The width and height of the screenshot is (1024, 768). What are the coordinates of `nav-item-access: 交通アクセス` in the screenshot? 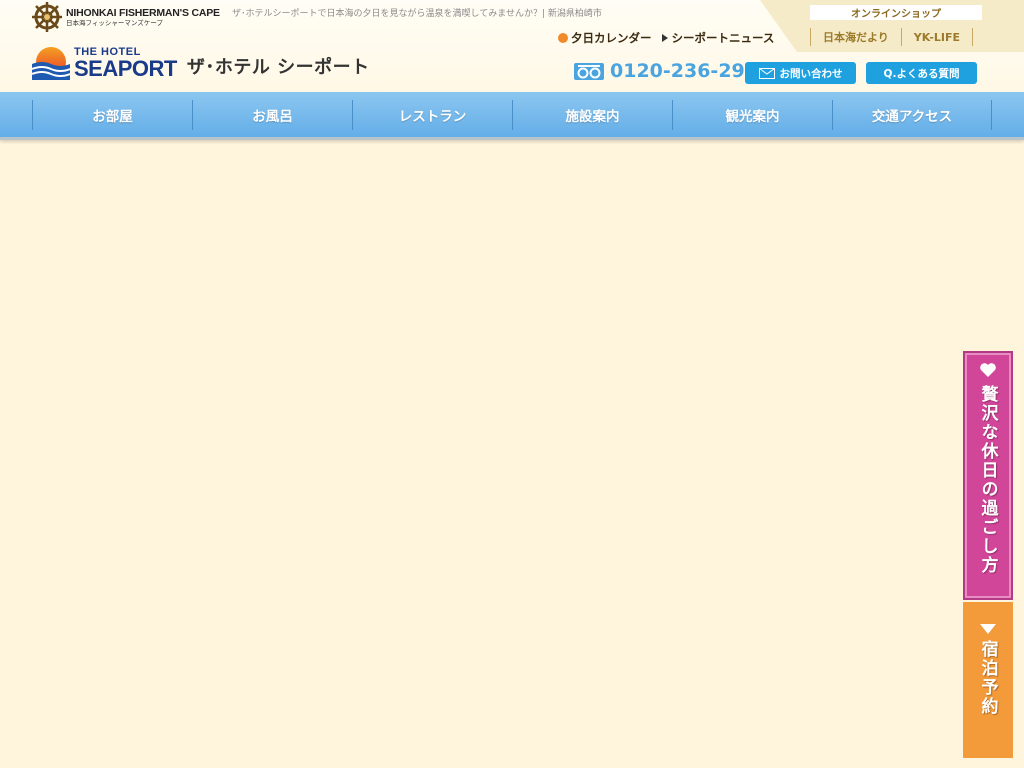 It's located at (912, 115).